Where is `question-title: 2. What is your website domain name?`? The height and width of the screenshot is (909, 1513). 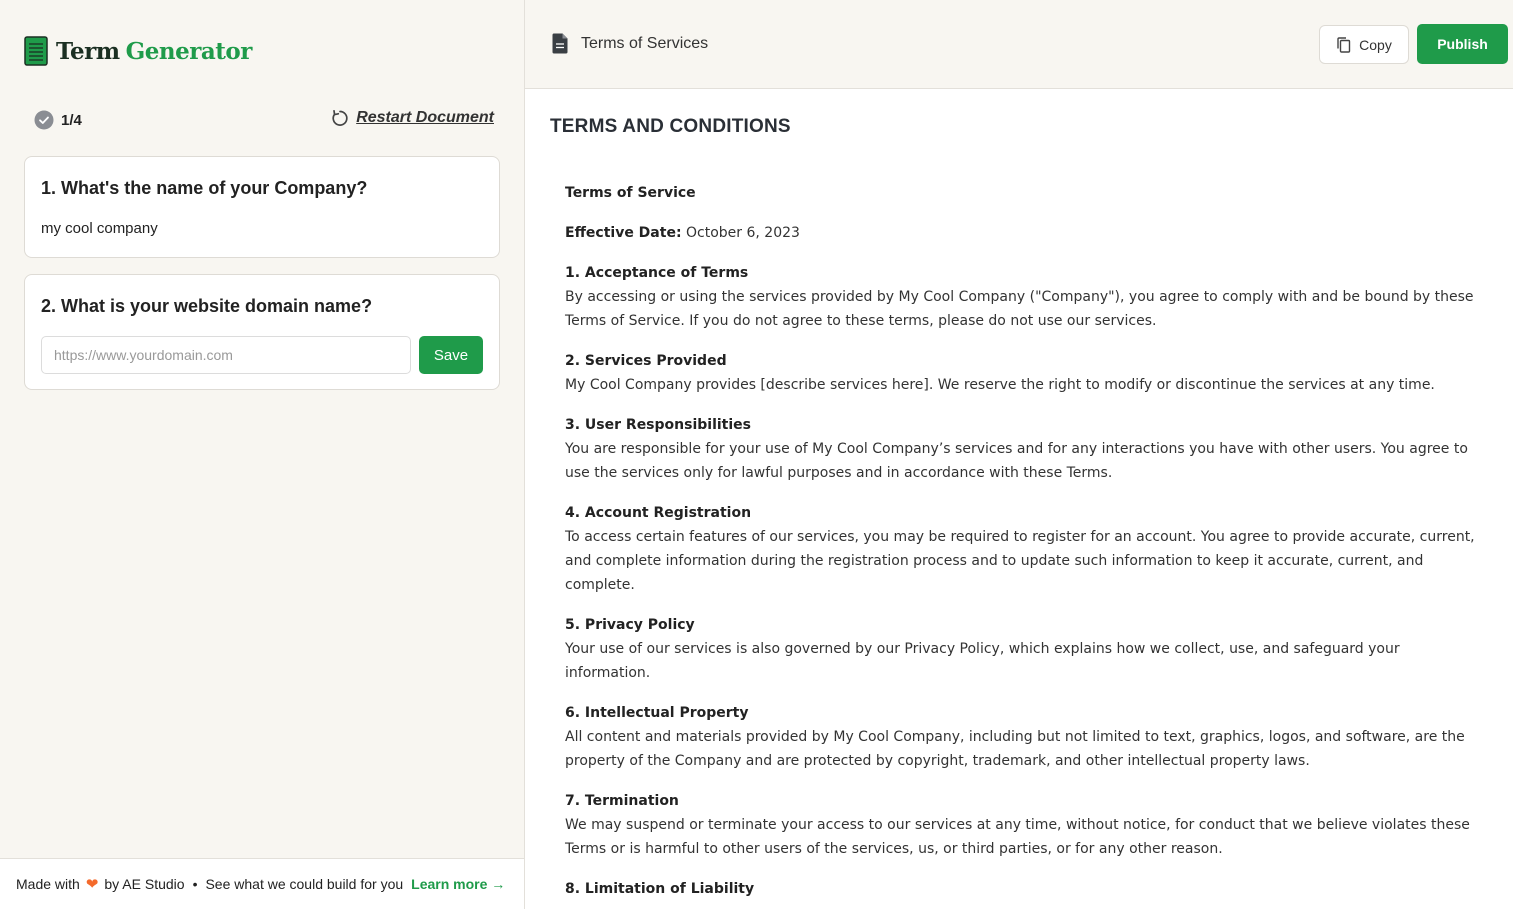
question-title: 2. What is your website domain name? is located at coordinates (207, 306).